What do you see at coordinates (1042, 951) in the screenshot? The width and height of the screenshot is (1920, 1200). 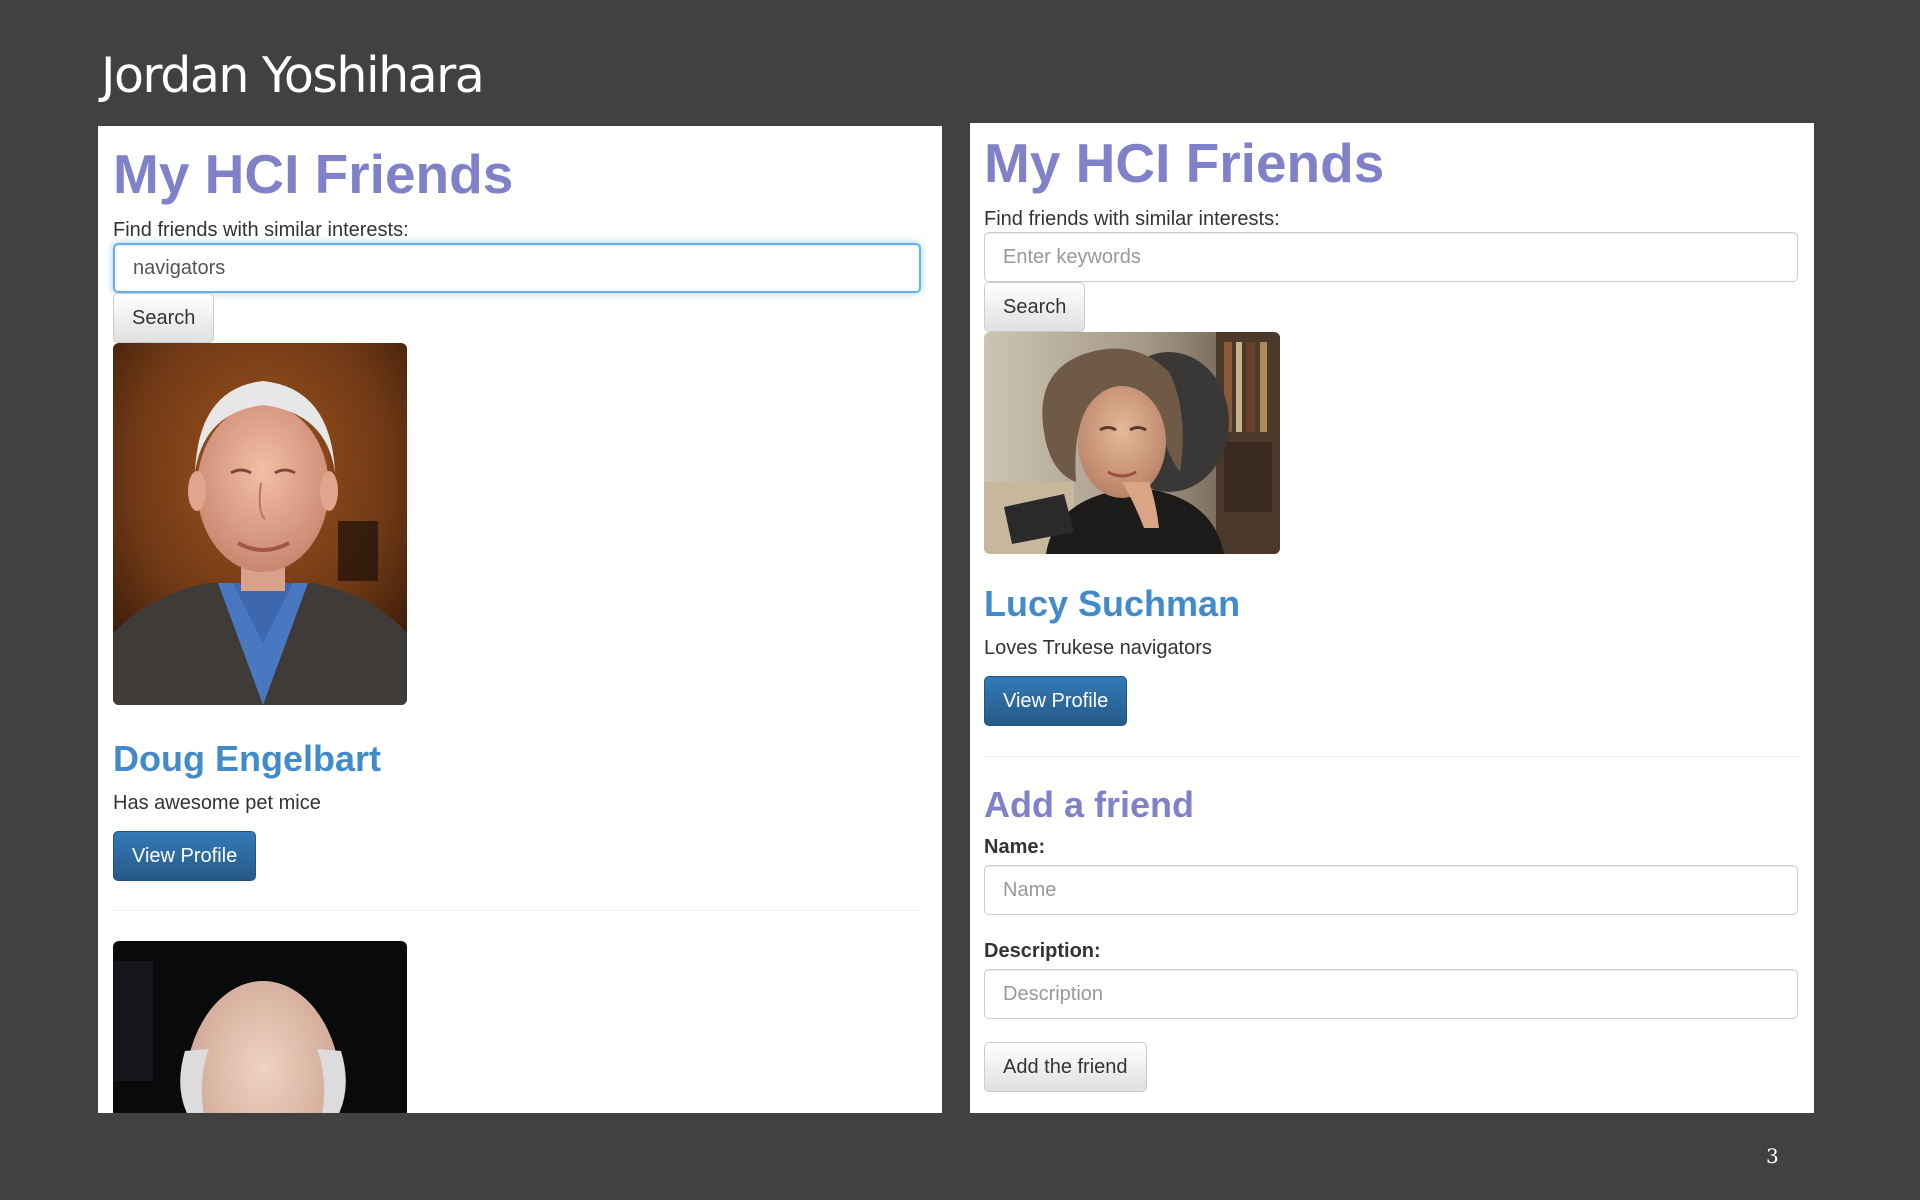 I see `description-field-label: Description:` at bounding box center [1042, 951].